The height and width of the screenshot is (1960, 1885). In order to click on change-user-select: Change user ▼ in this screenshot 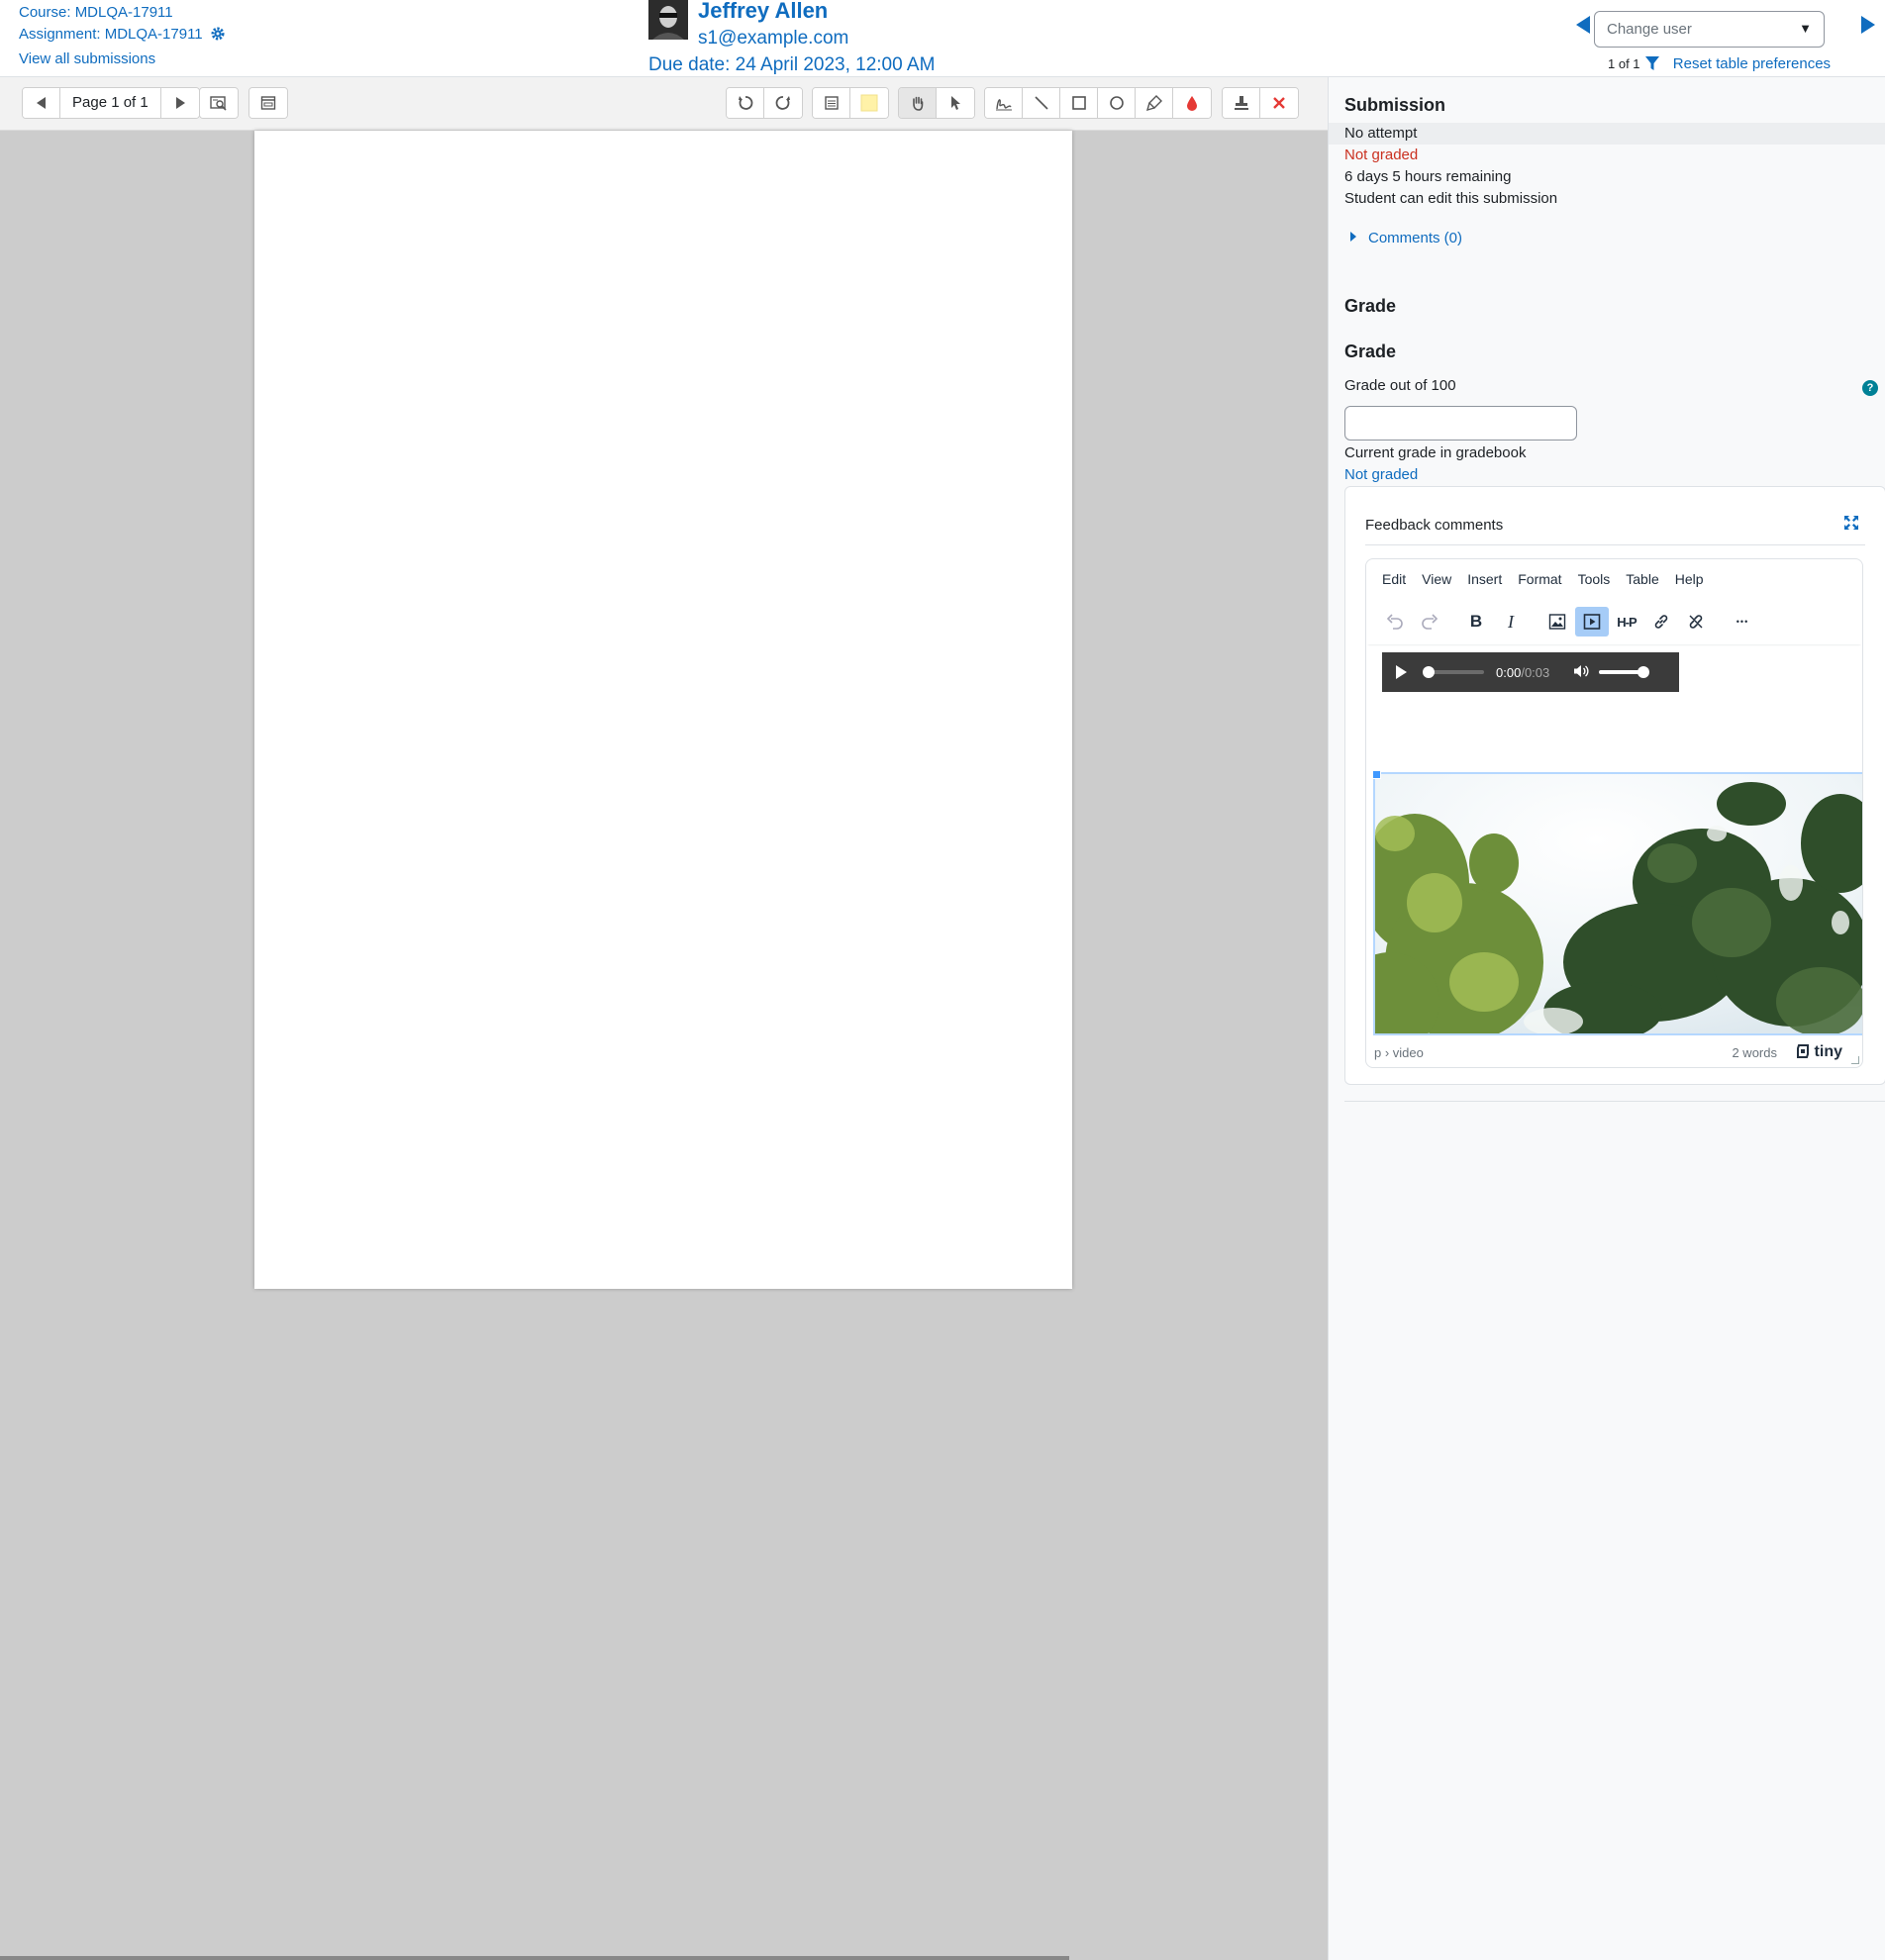, I will do `click(1710, 29)`.